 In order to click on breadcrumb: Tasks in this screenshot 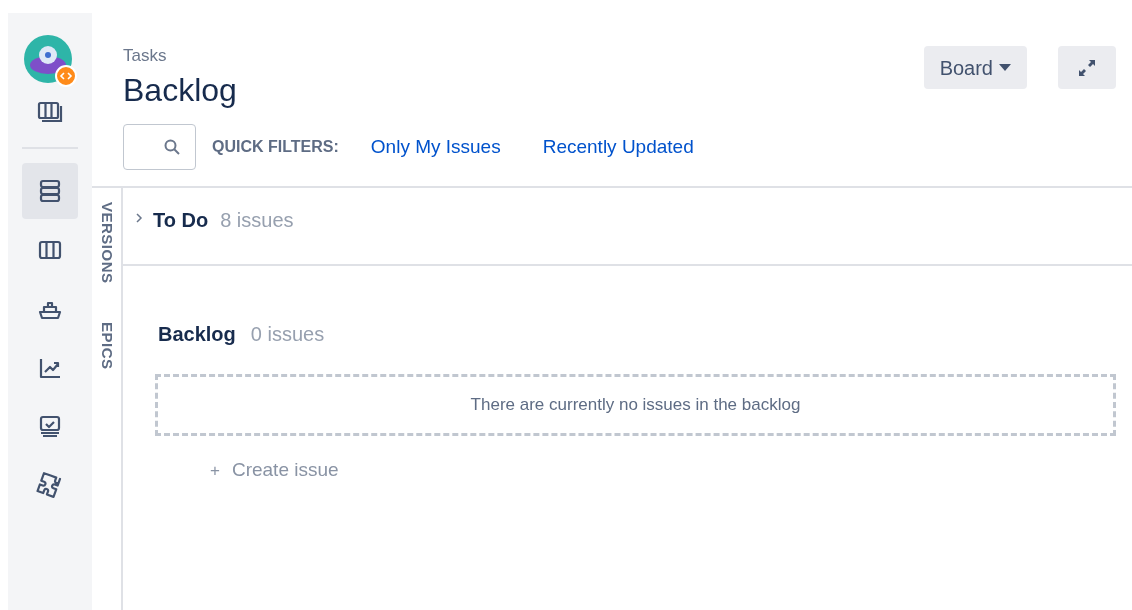, I will do `click(180, 56)`.